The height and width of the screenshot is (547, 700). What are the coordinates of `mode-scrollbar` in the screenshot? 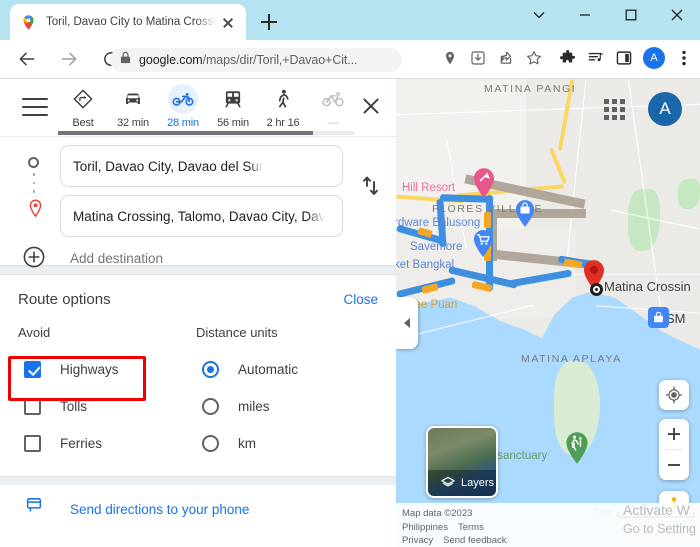 It's located at (206, 133).